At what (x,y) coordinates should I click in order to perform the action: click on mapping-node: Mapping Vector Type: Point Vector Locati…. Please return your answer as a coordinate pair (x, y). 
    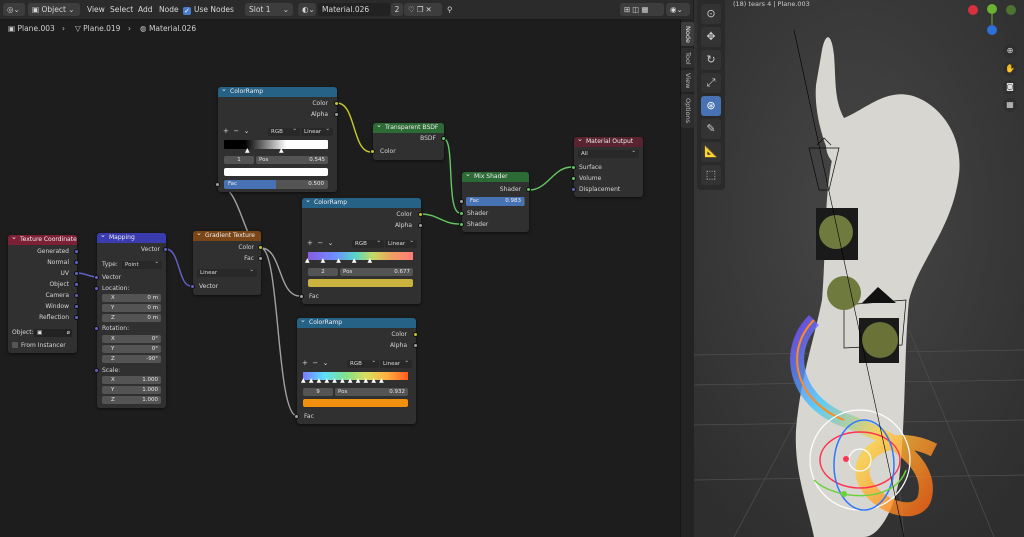
    Looking at the image, I should click on (131, 319).